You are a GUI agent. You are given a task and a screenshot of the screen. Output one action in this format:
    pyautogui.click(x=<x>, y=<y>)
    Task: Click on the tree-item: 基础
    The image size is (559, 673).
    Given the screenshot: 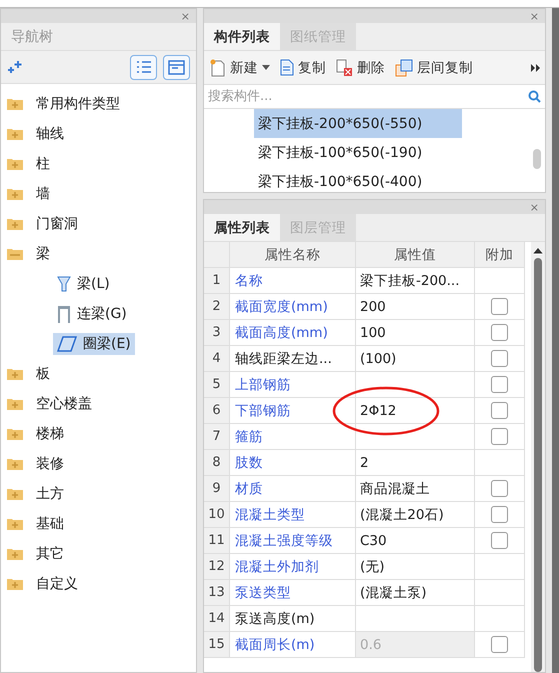 What is the action you would take?
    pyautogui.click(x=50, y=524)
    